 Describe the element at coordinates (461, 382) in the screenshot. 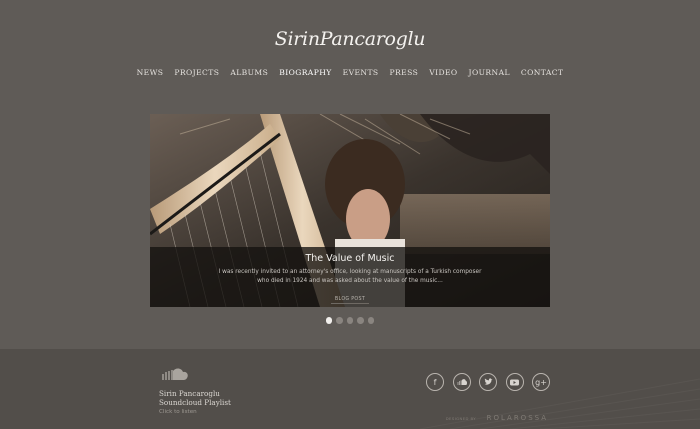

I see `soundcloud-icon` at that location.